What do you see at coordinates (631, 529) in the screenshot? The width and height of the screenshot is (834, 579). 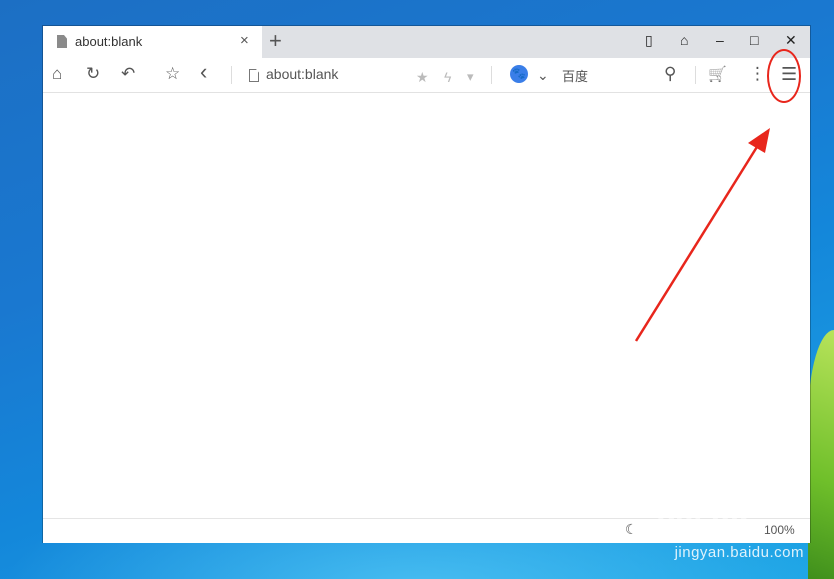 I see `night-mode-icon: ☾` at bounding box center [631, 529].